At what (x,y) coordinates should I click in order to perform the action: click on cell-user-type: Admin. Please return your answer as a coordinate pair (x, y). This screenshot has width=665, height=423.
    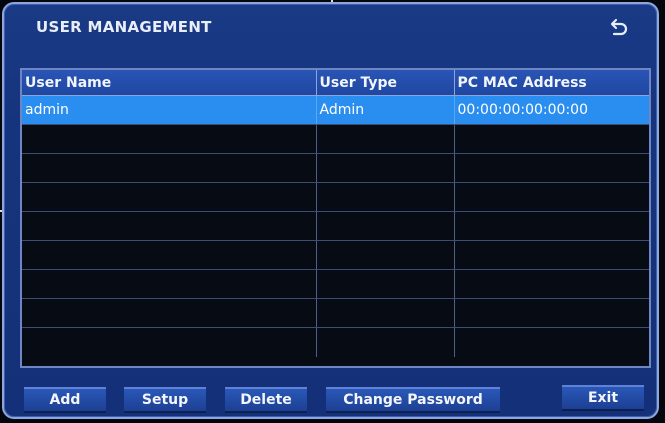
    Looking at the image, I should click on (385, 110).